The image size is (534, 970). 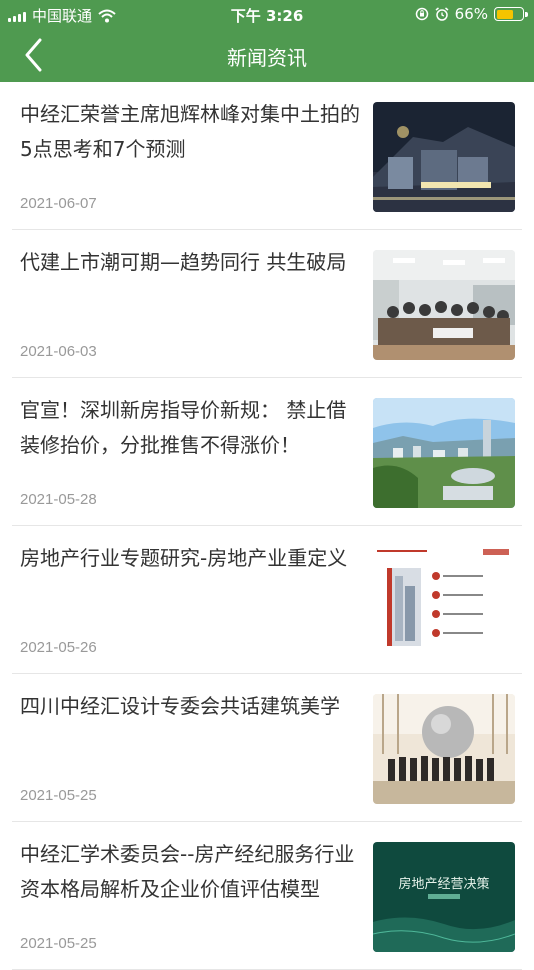 I want to click on news-title: 四川中经汇设计专委会共话建筑美学, so click(x=180, y=706).